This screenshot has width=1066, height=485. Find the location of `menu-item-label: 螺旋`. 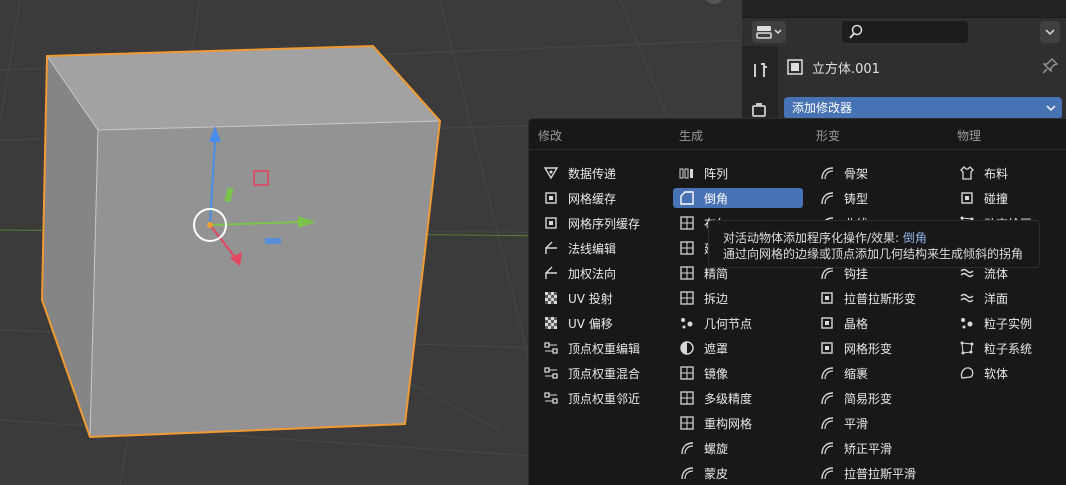

menu-item-label: 螺旋 is located at coordinates (716, 449).